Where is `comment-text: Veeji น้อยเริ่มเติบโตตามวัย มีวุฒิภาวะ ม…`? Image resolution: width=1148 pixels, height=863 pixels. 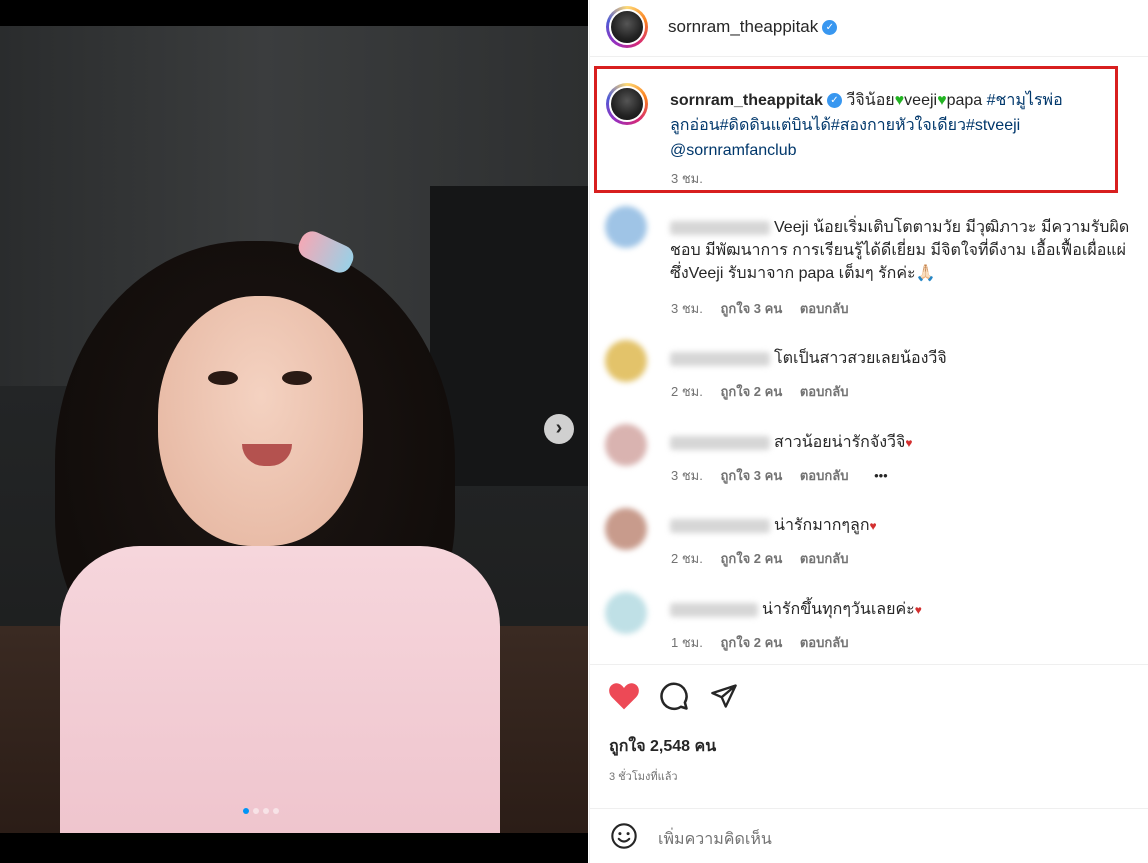 comment-text: Veeji น้อยเริ่มเติบโตตามวัย มีวุฒิภาวะ ม… is located at coordinates (900, 250).